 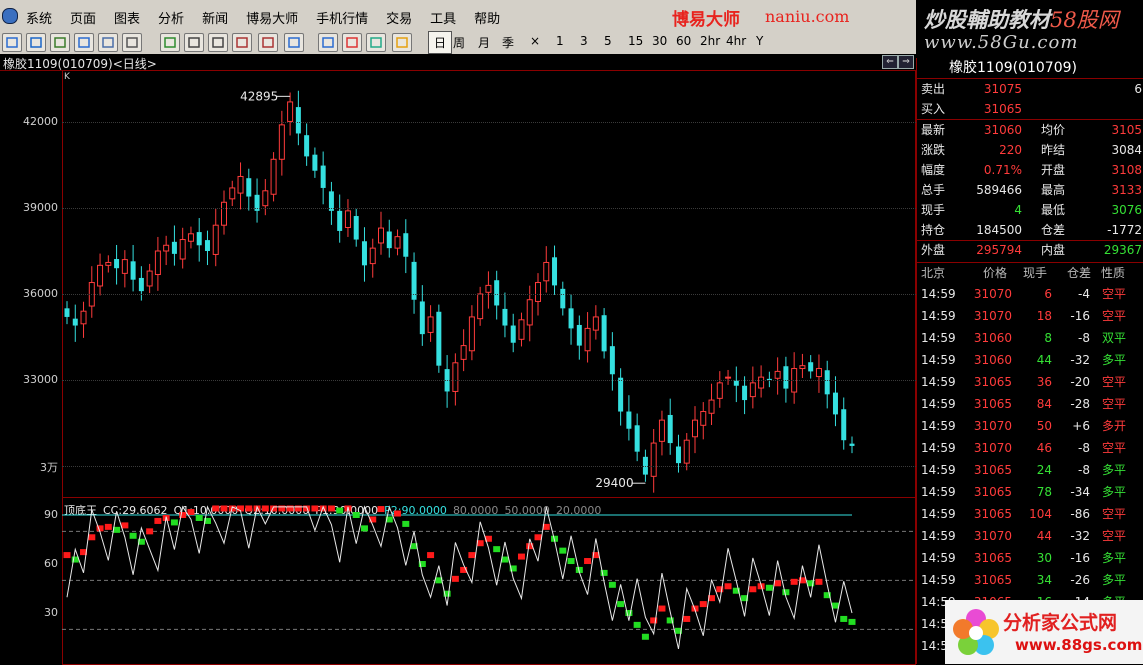 What do you see at coordinates (170, 42) in the screenshot?
I see `refresh-icon` at bounding box center [170, 42].